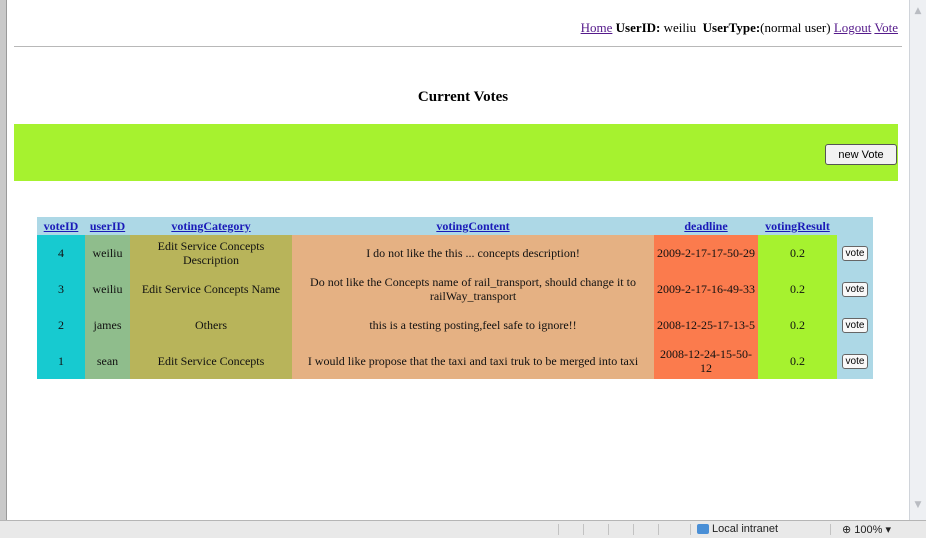  What do you see at coordinates (211, 253) in the screenshot?
I see `cell-votingcategory: Edit Service Concepts Description` at bounding box center [211, 253].